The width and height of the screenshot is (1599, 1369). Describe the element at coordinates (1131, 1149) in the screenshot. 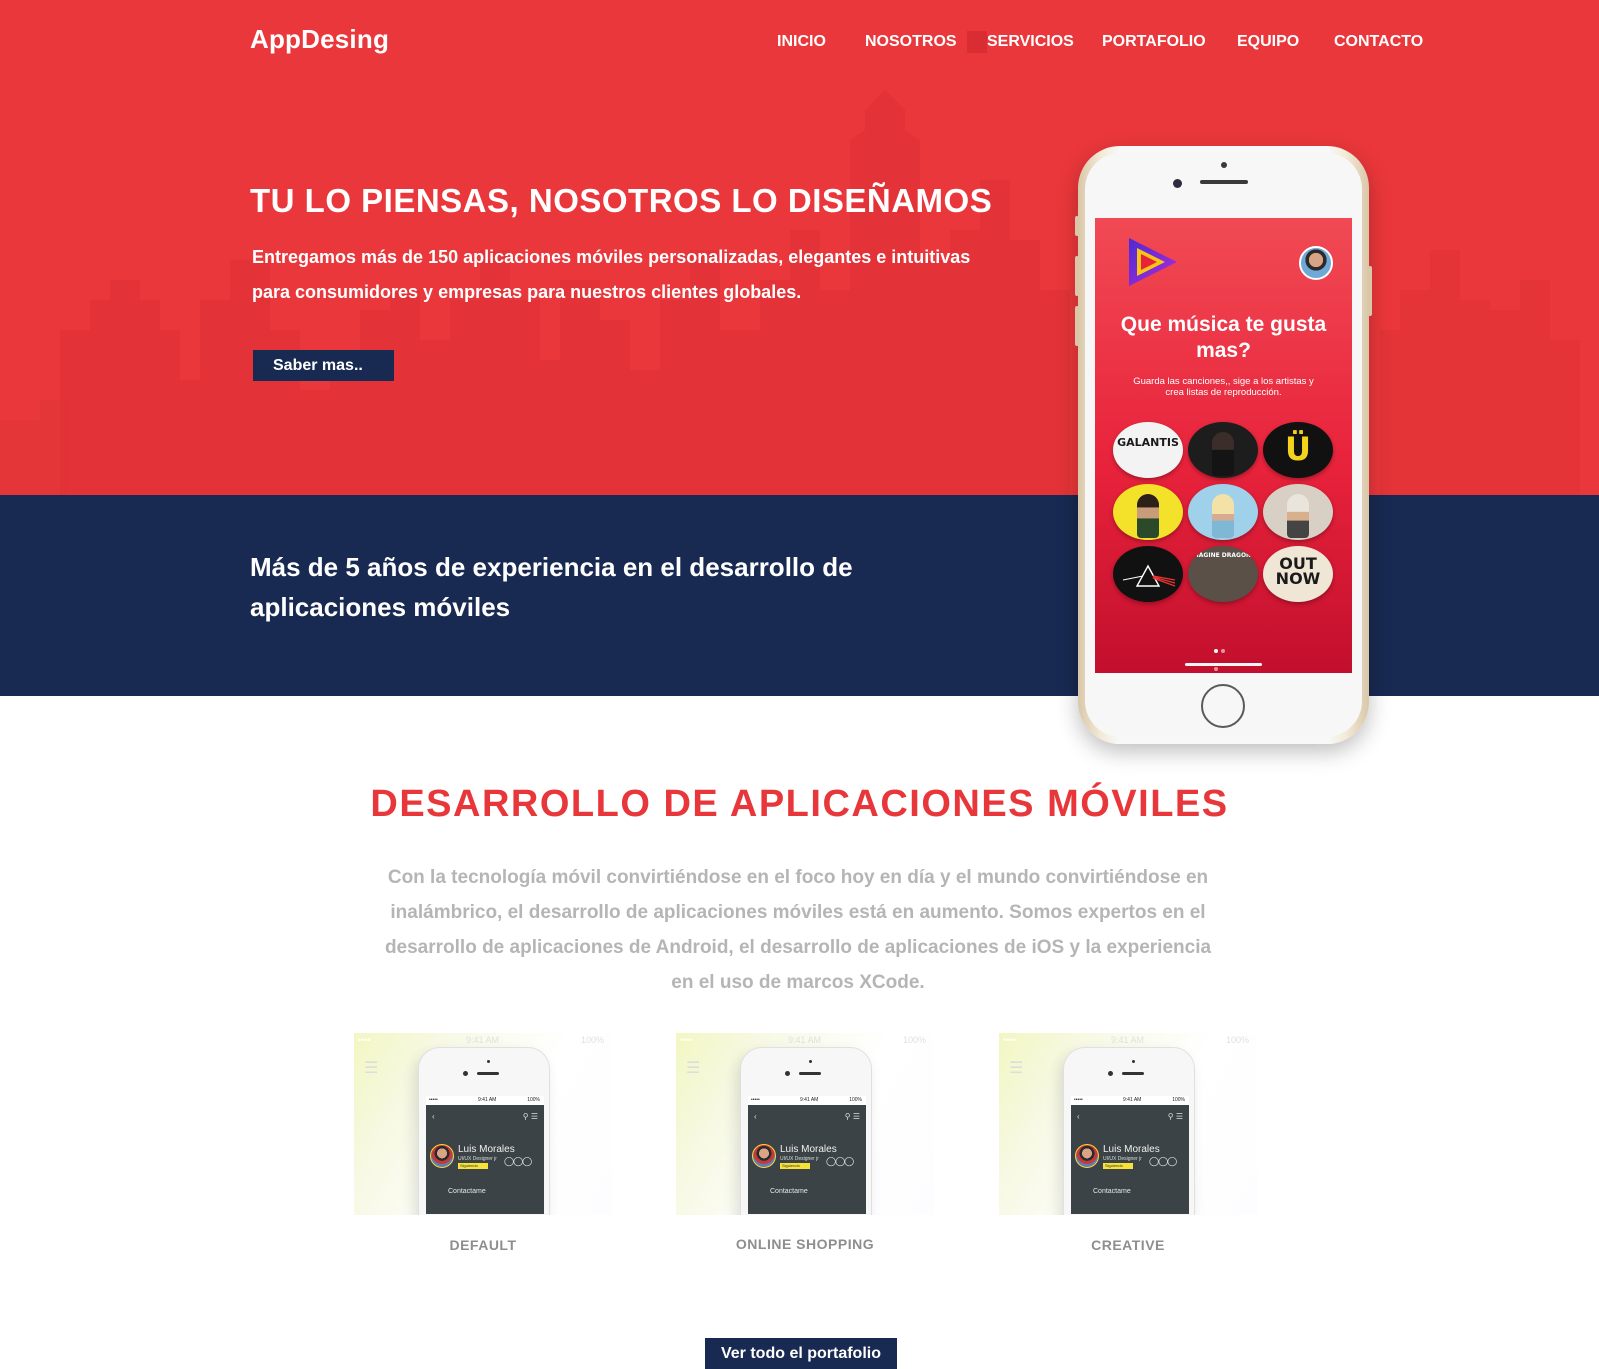

I see `profile-name: Luis Morales` at that location.